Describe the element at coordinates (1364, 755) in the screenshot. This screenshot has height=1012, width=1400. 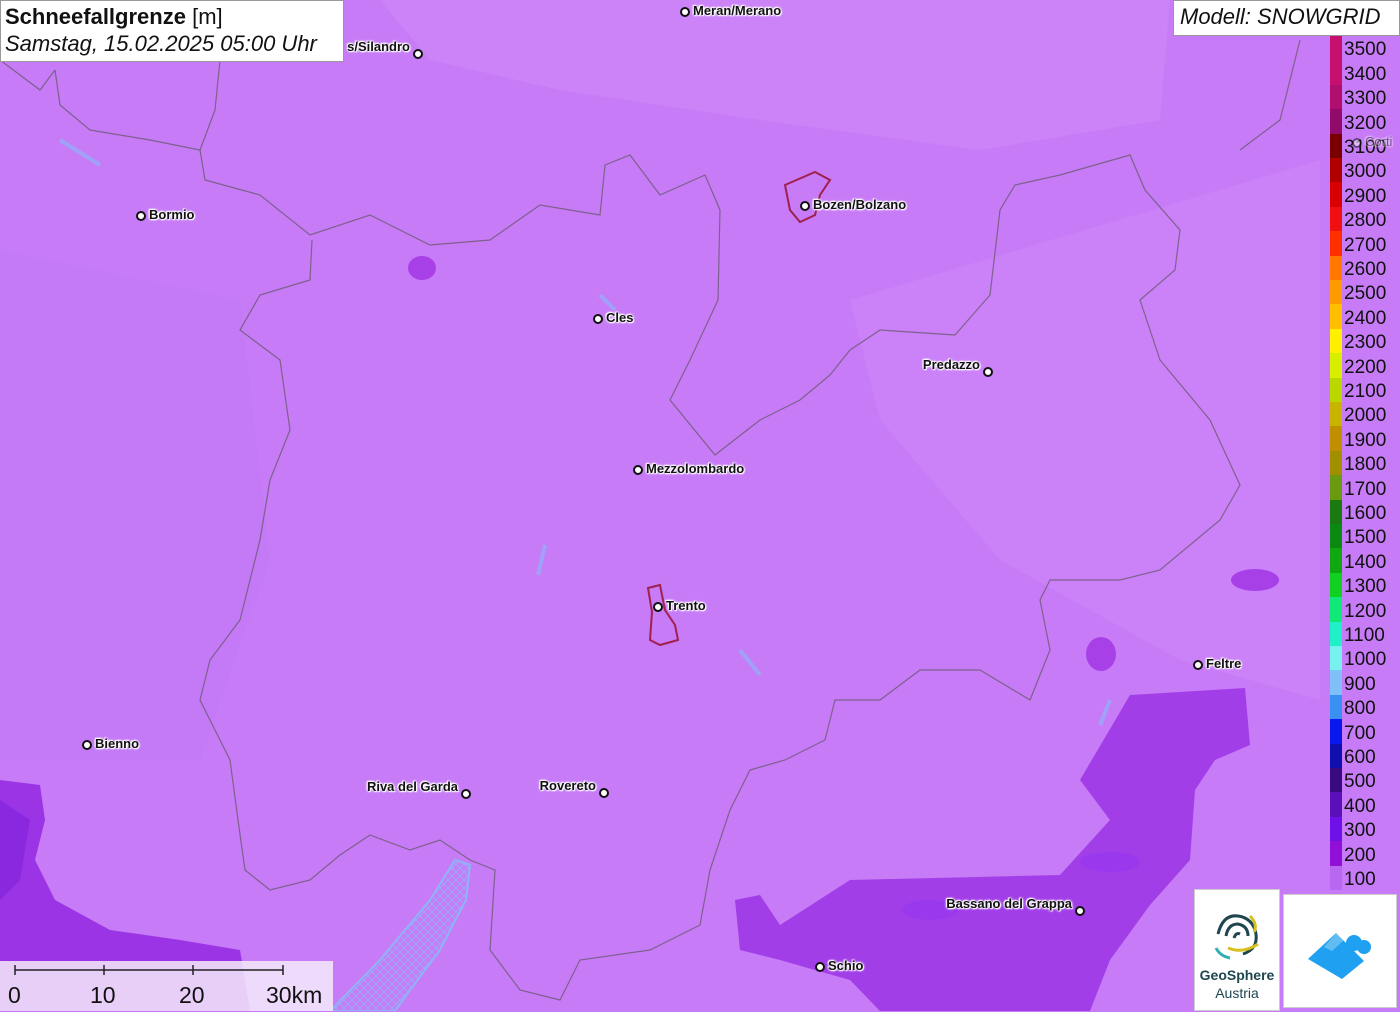
I see `legend-row: 600` at that location.